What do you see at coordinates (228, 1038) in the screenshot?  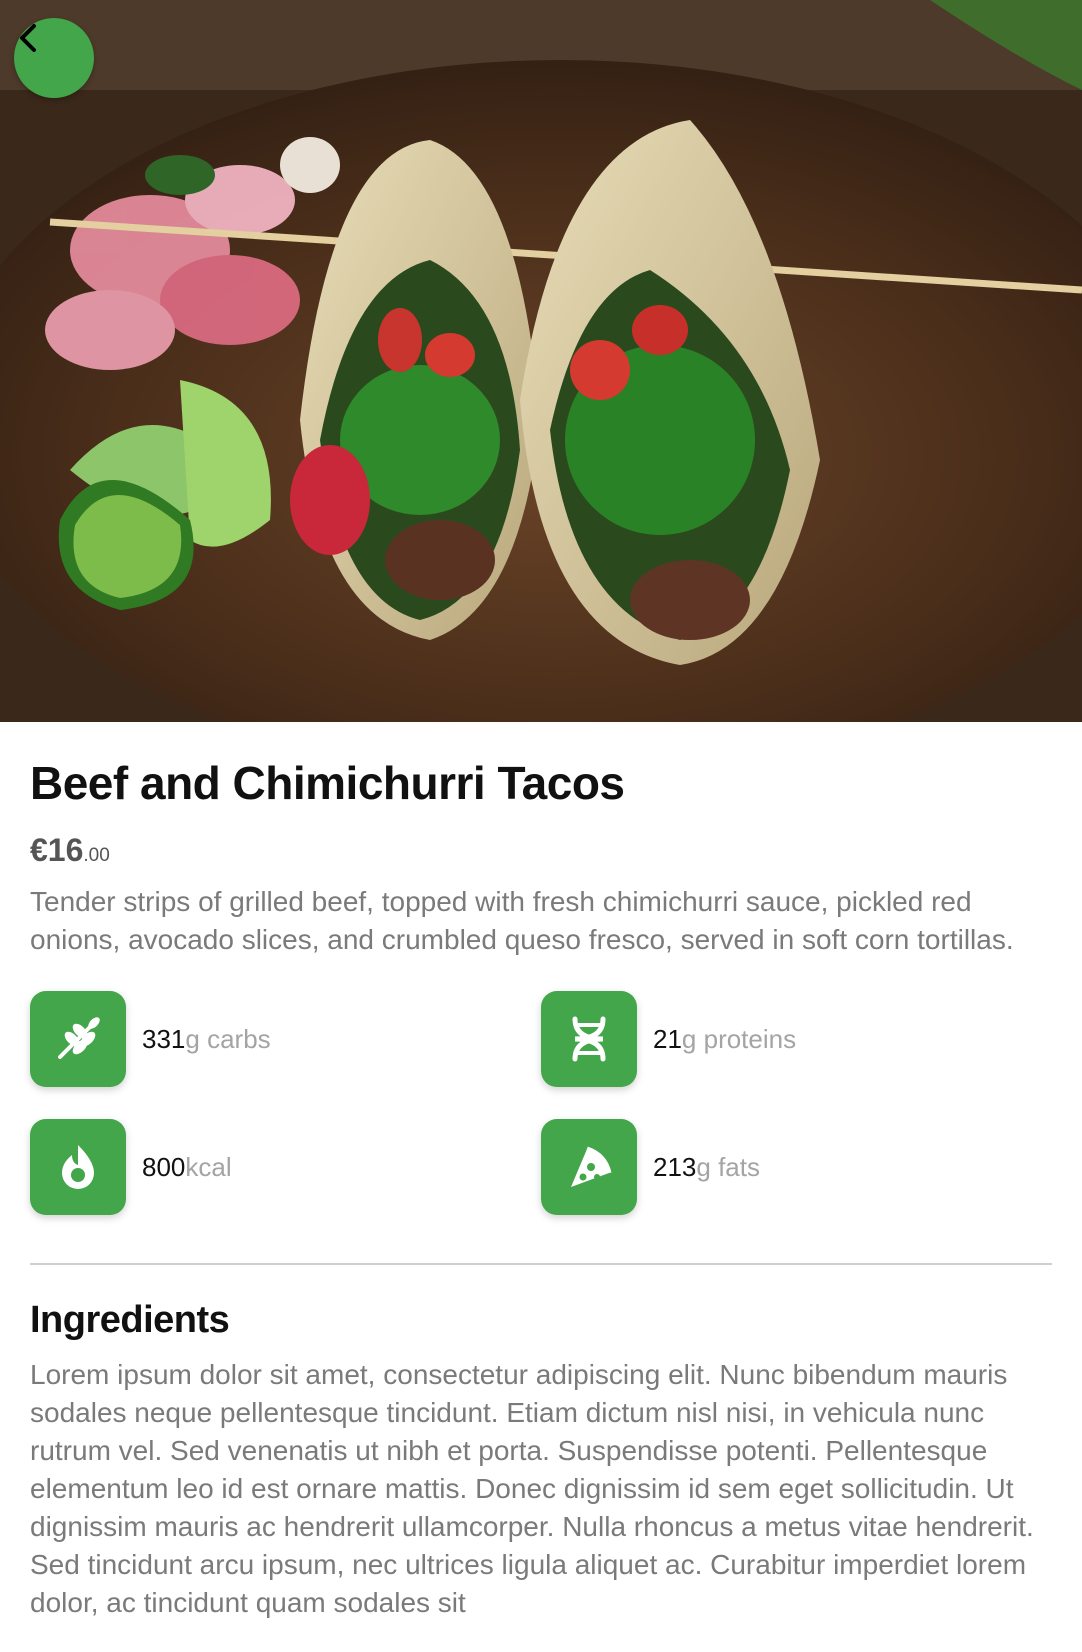 I see `carbs-unit: g carbs` at bounding box center [228, 1038].